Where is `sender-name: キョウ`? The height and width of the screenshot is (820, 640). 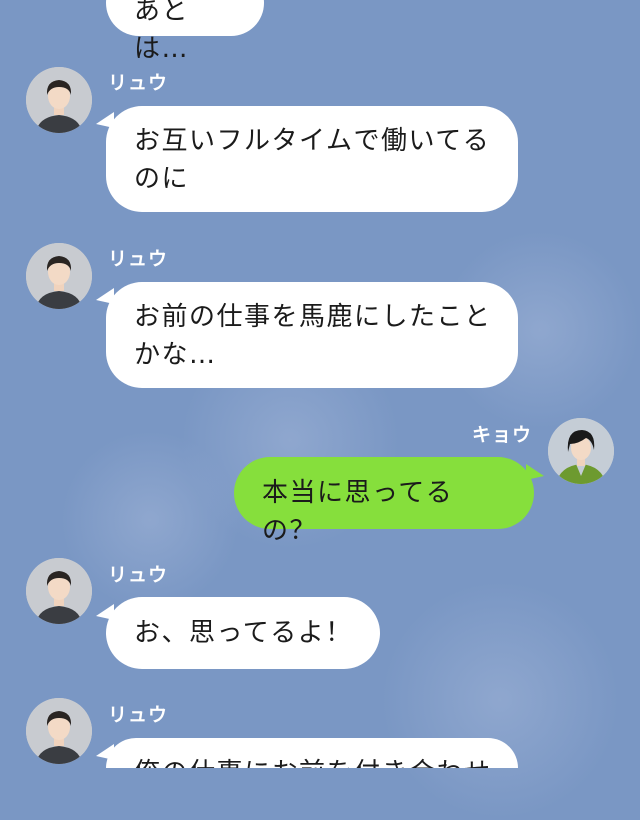 sender-name: キョウ is located at coordinates (502, 435).